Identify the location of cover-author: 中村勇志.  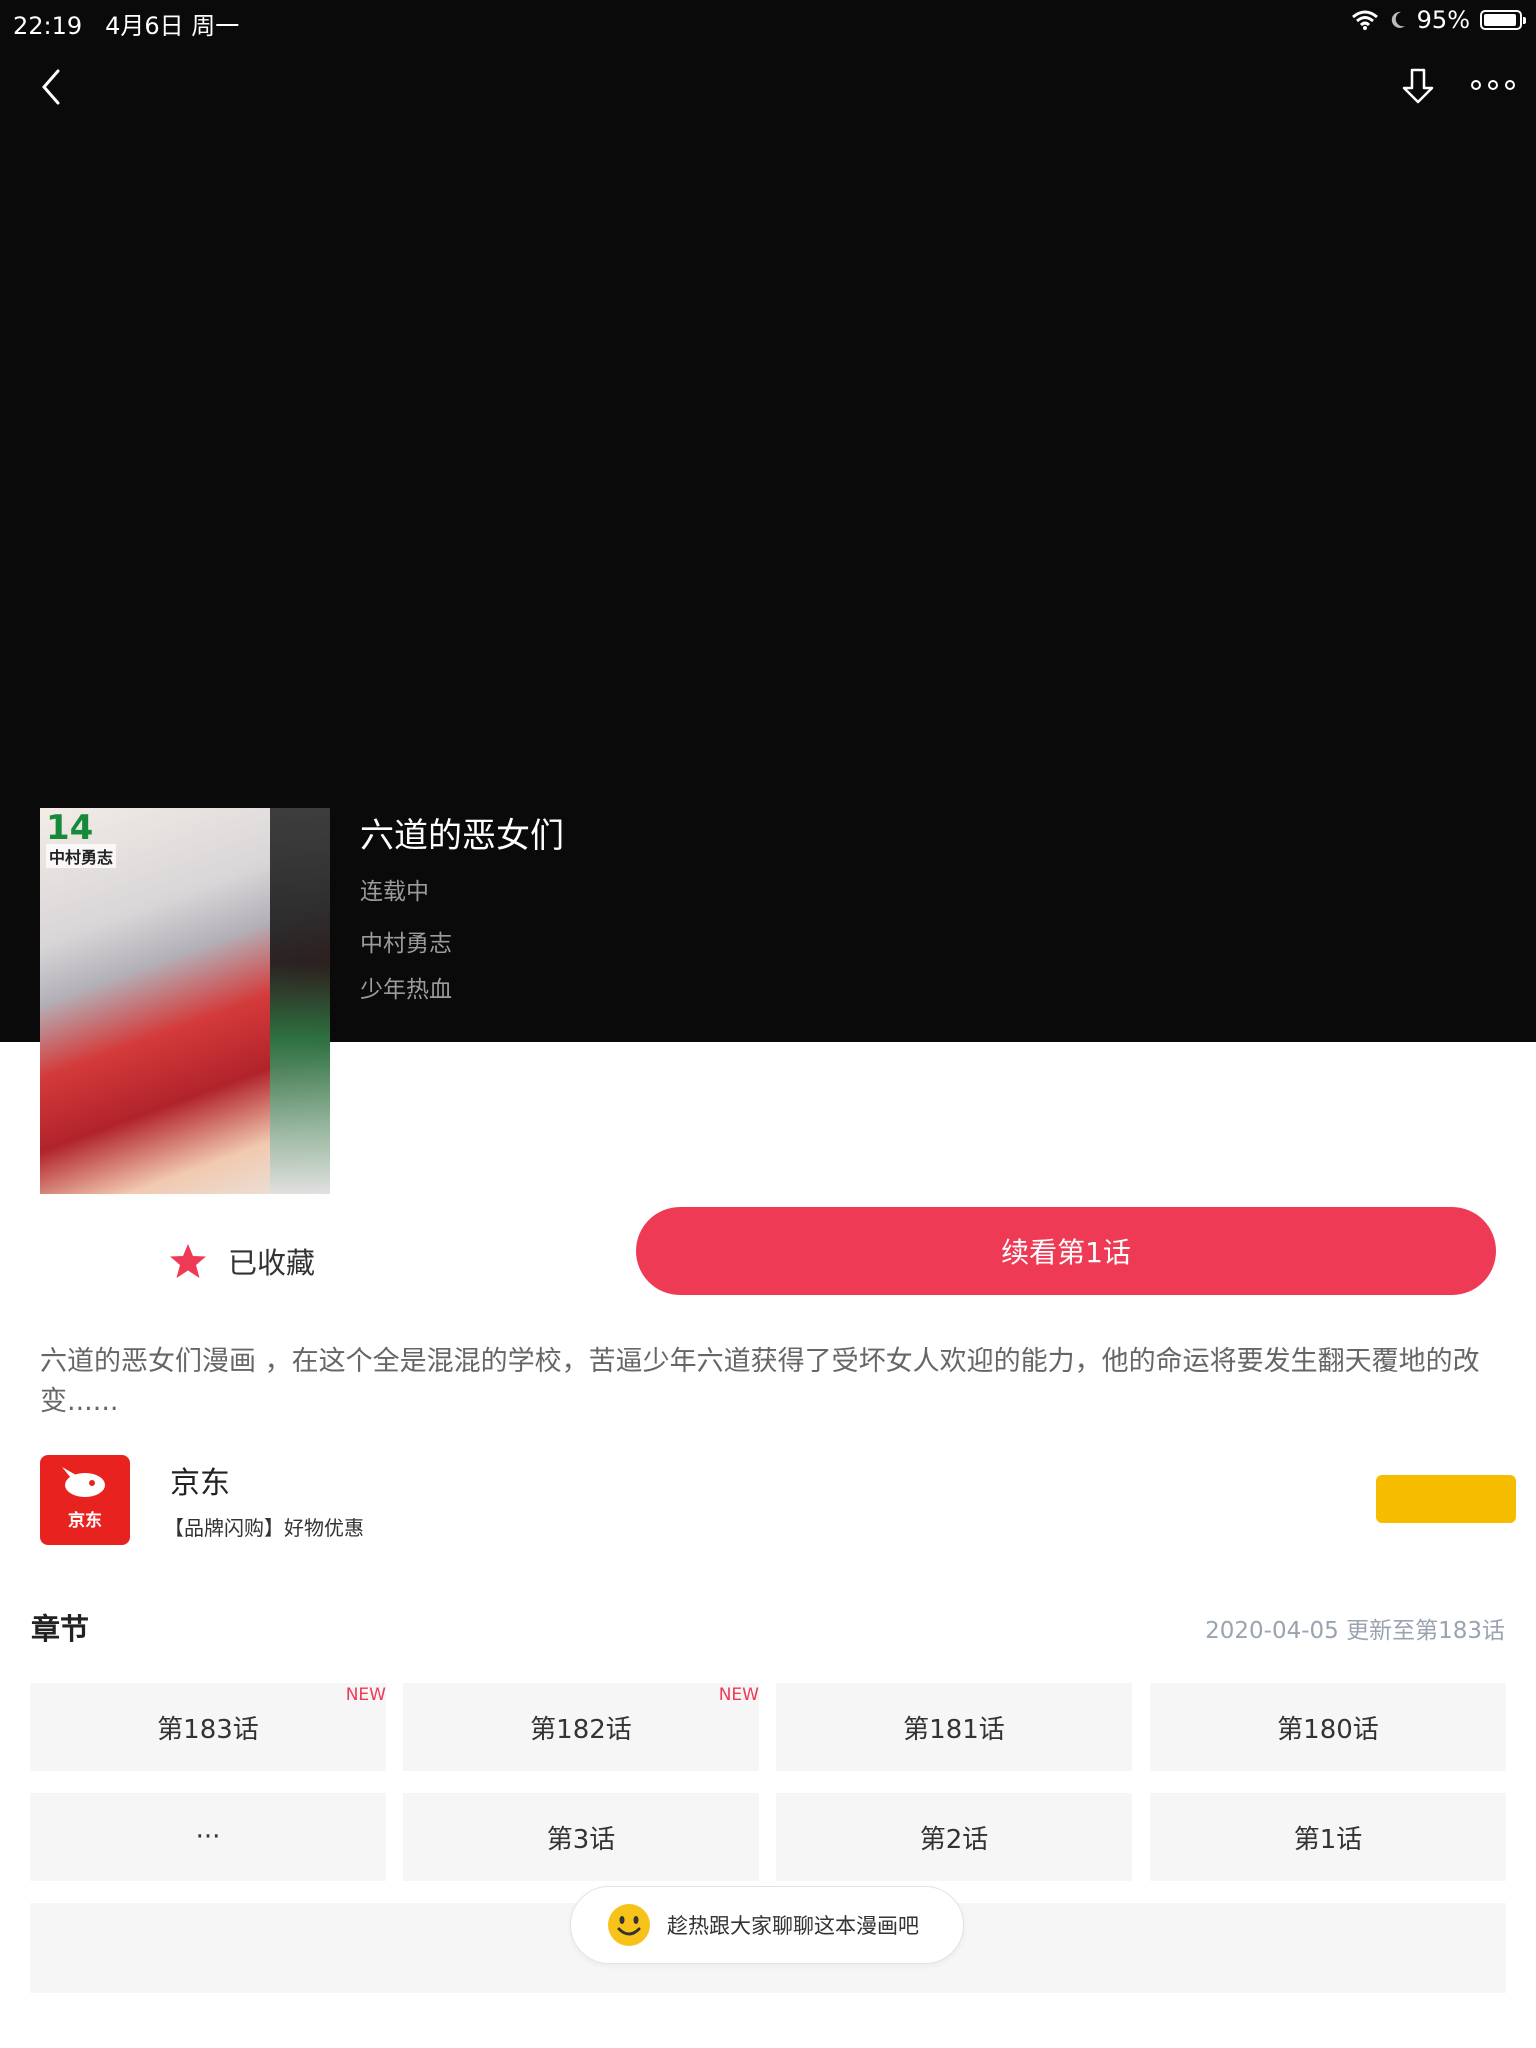
(81, 856).